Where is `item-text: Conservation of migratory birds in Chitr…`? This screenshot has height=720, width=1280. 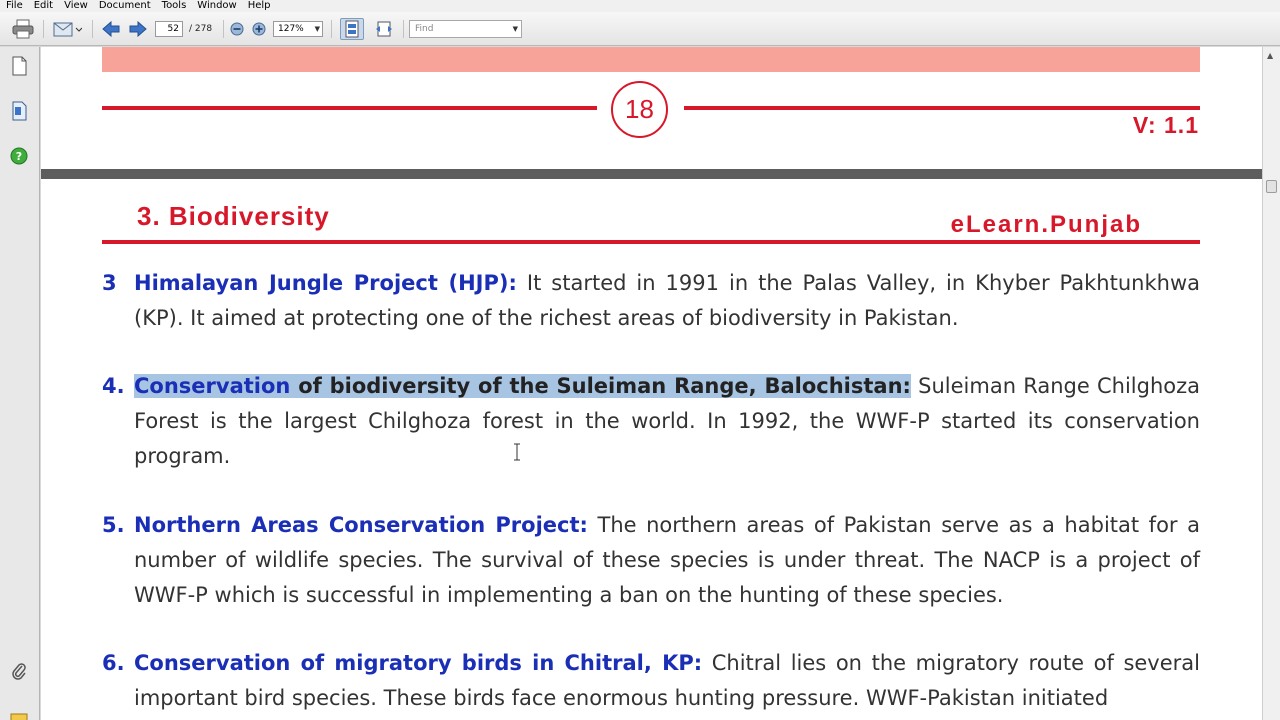 item-text: Conservation of migratory birds in Chitr… is located at coordinates (667, 681).